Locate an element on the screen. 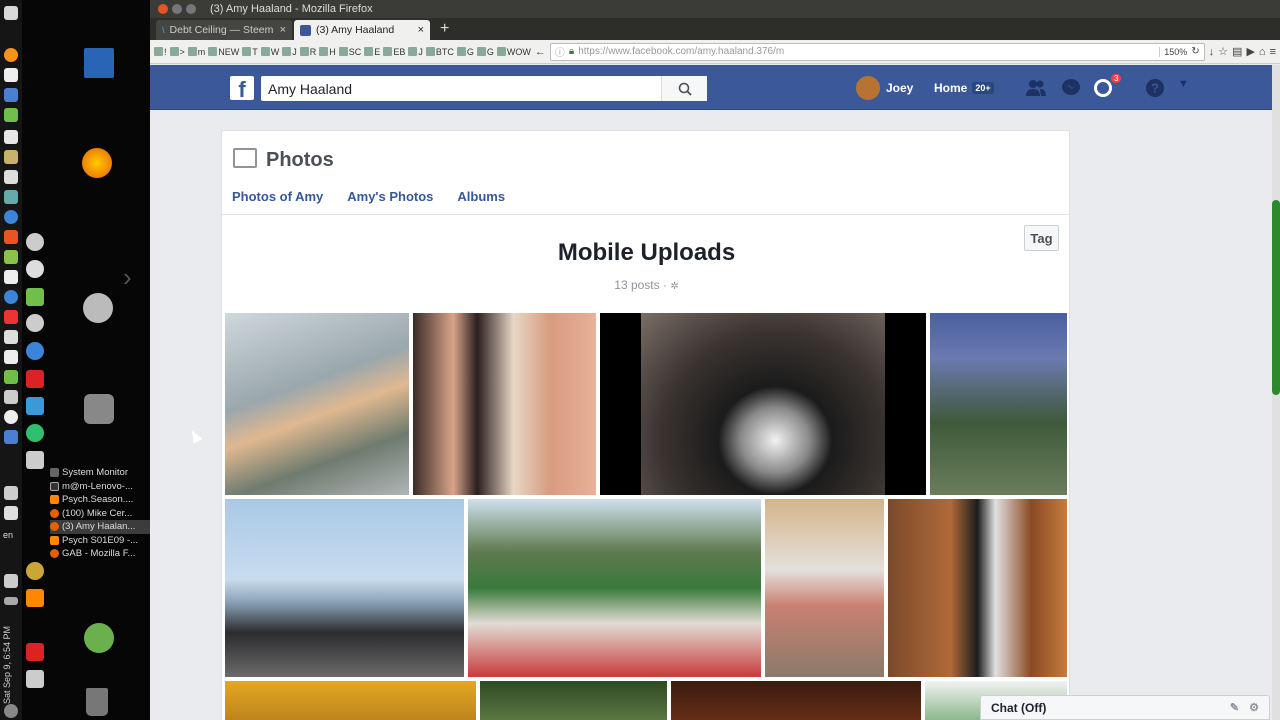  user-icon is located at coordinates (99, 638).